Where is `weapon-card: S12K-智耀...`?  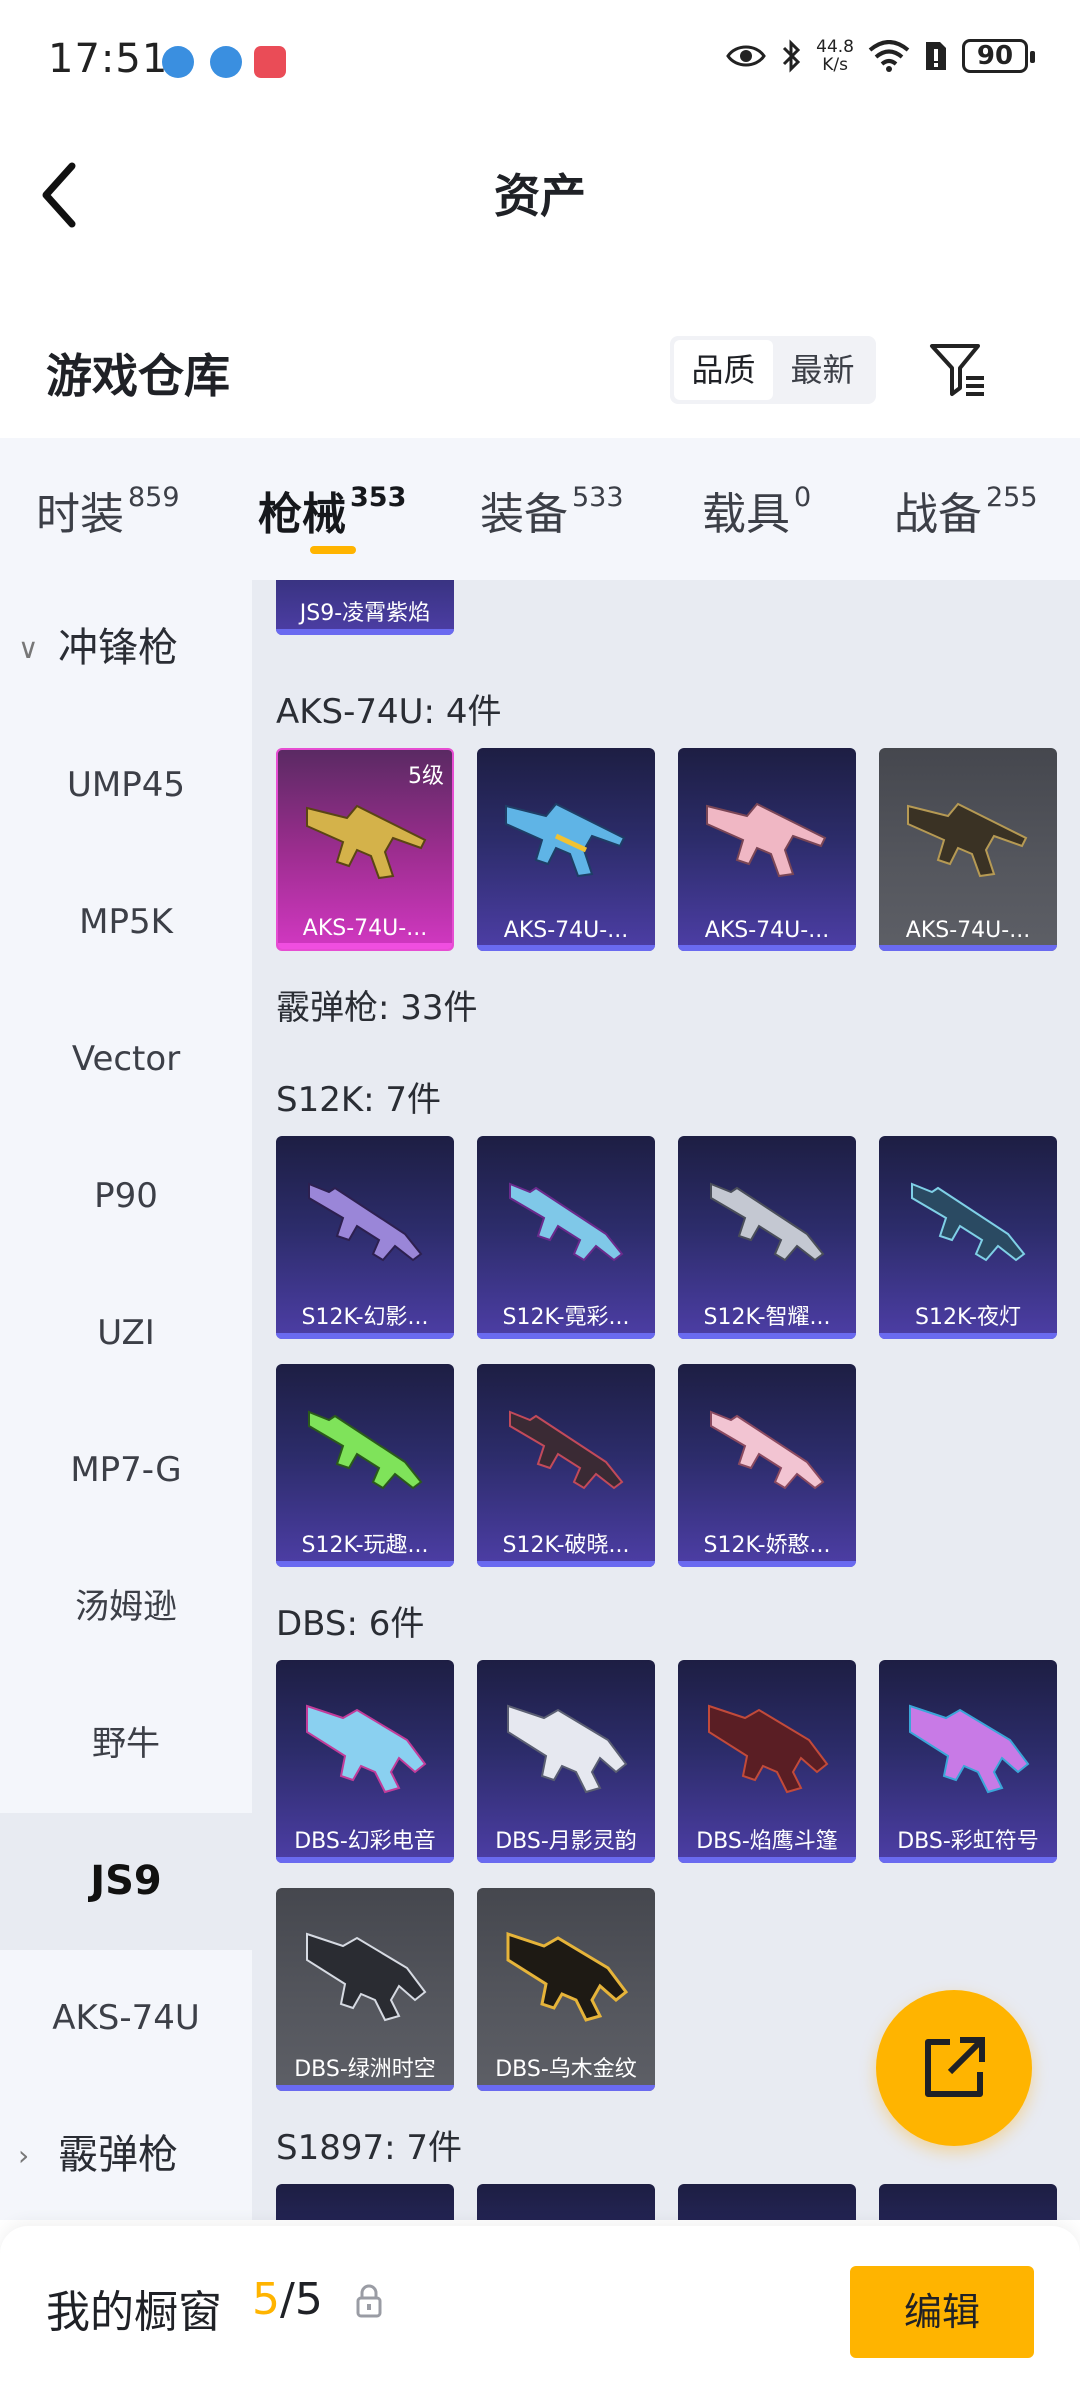 weapon-card: S12K-智耀... is located at coordinates (767, 1237).